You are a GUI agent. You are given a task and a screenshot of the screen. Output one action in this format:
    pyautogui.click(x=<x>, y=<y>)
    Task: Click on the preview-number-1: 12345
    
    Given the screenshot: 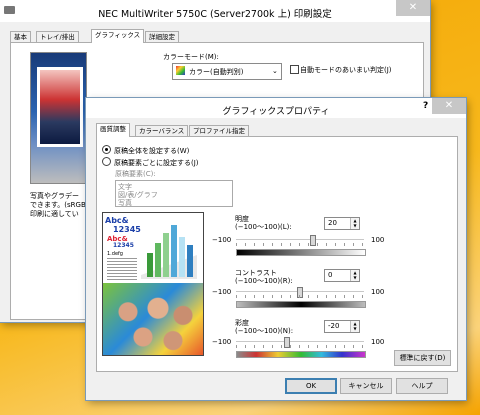 What is the action you would take?
    pyautogui.click(x=127, y=229)
    